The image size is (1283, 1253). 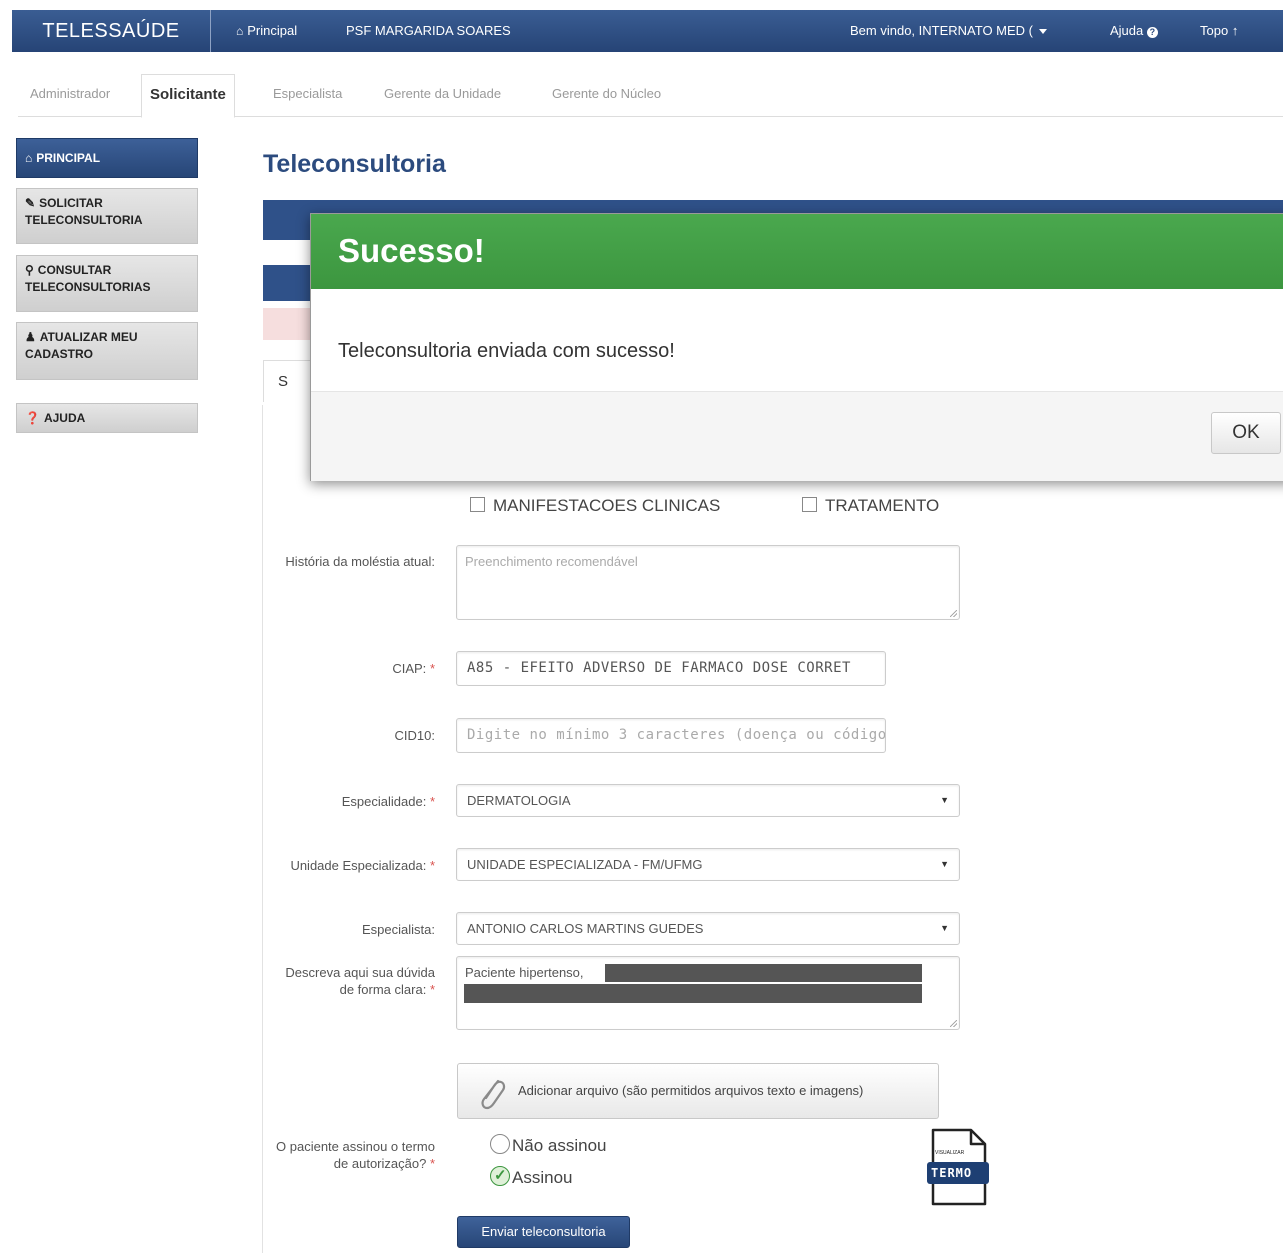 What do you see at coordinates (542, 1177) in the screenshot?
I see `radio-label: Assinou` at bounding box center [542, 1177].